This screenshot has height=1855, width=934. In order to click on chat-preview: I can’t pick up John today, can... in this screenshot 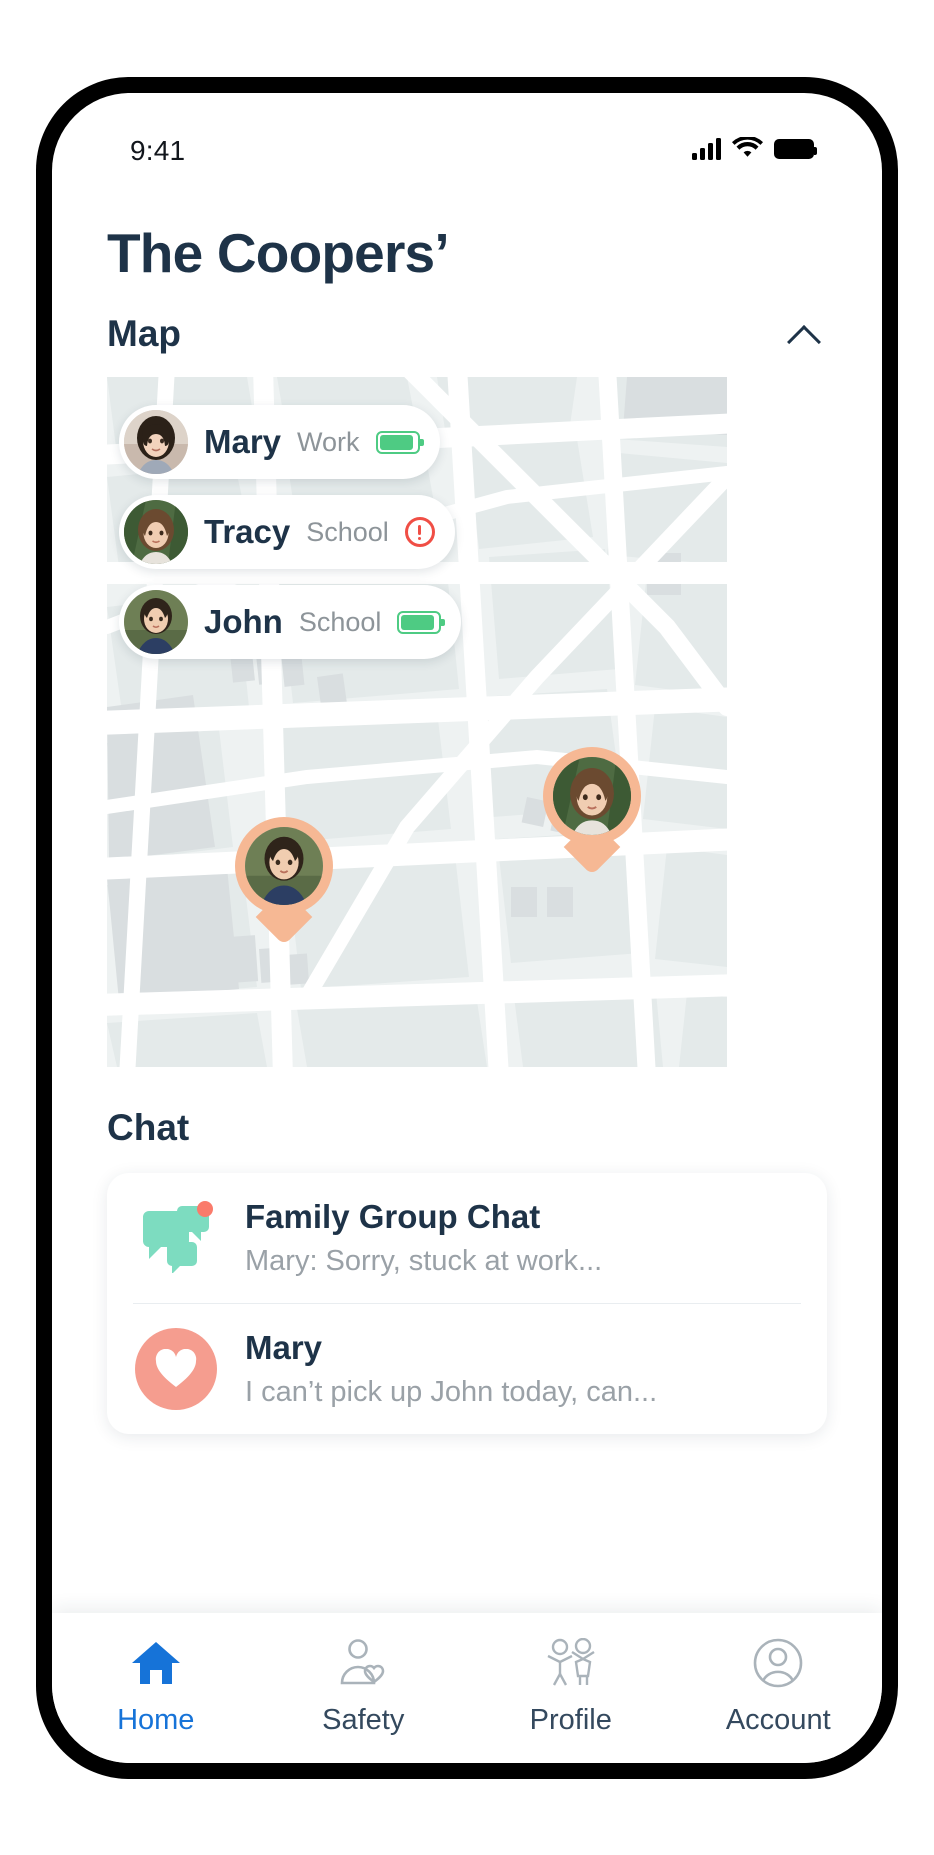, I will do `click(451, 1392)`.